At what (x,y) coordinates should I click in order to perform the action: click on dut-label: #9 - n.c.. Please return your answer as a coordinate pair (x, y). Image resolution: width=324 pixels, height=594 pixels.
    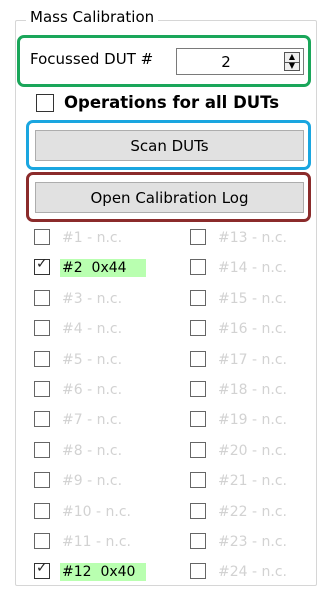
    Looking at the image, I should click on (92, 481).